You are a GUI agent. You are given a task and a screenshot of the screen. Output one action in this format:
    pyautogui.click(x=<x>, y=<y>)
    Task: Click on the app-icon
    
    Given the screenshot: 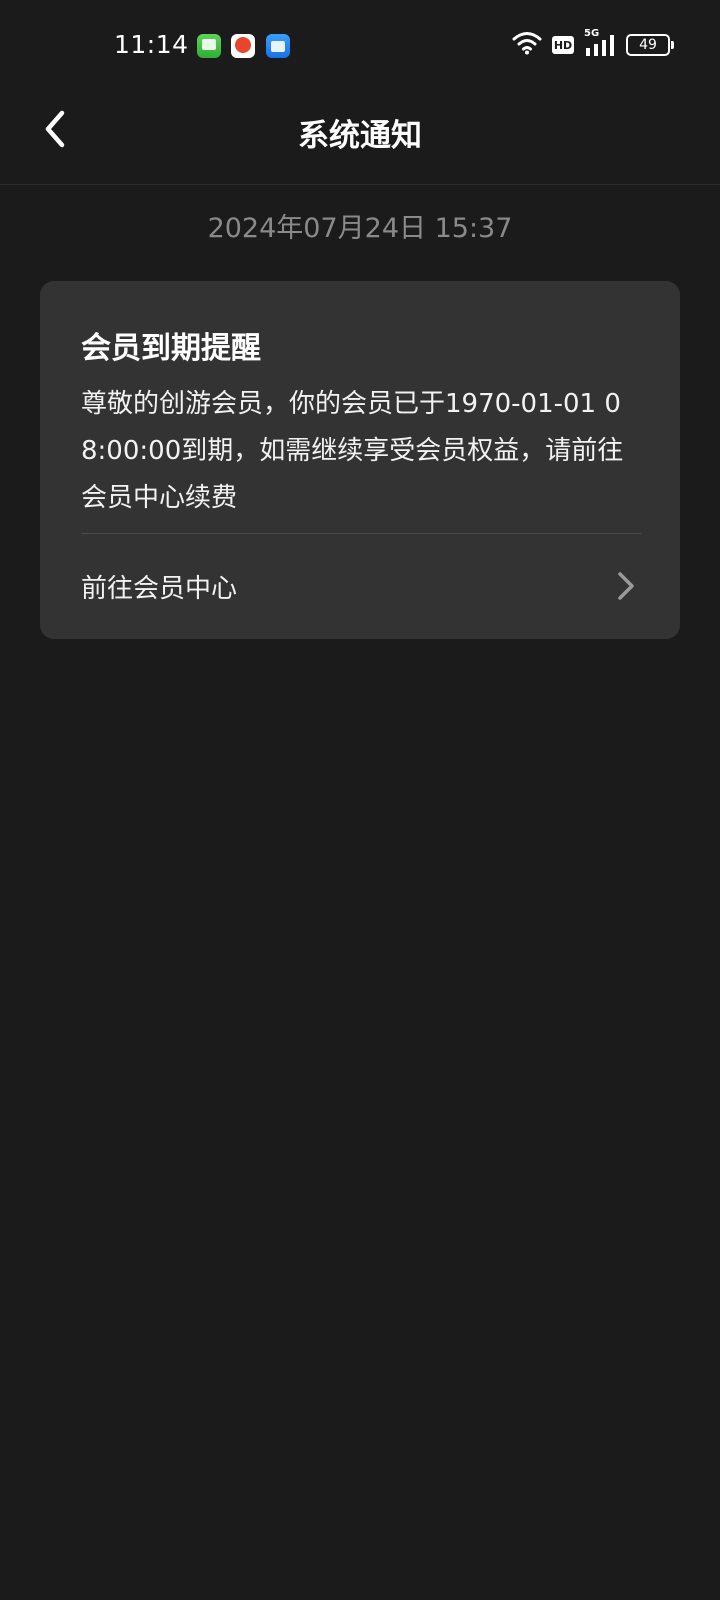 What is the action you would take?
    pyautogui.click(x=243, y=46)
    